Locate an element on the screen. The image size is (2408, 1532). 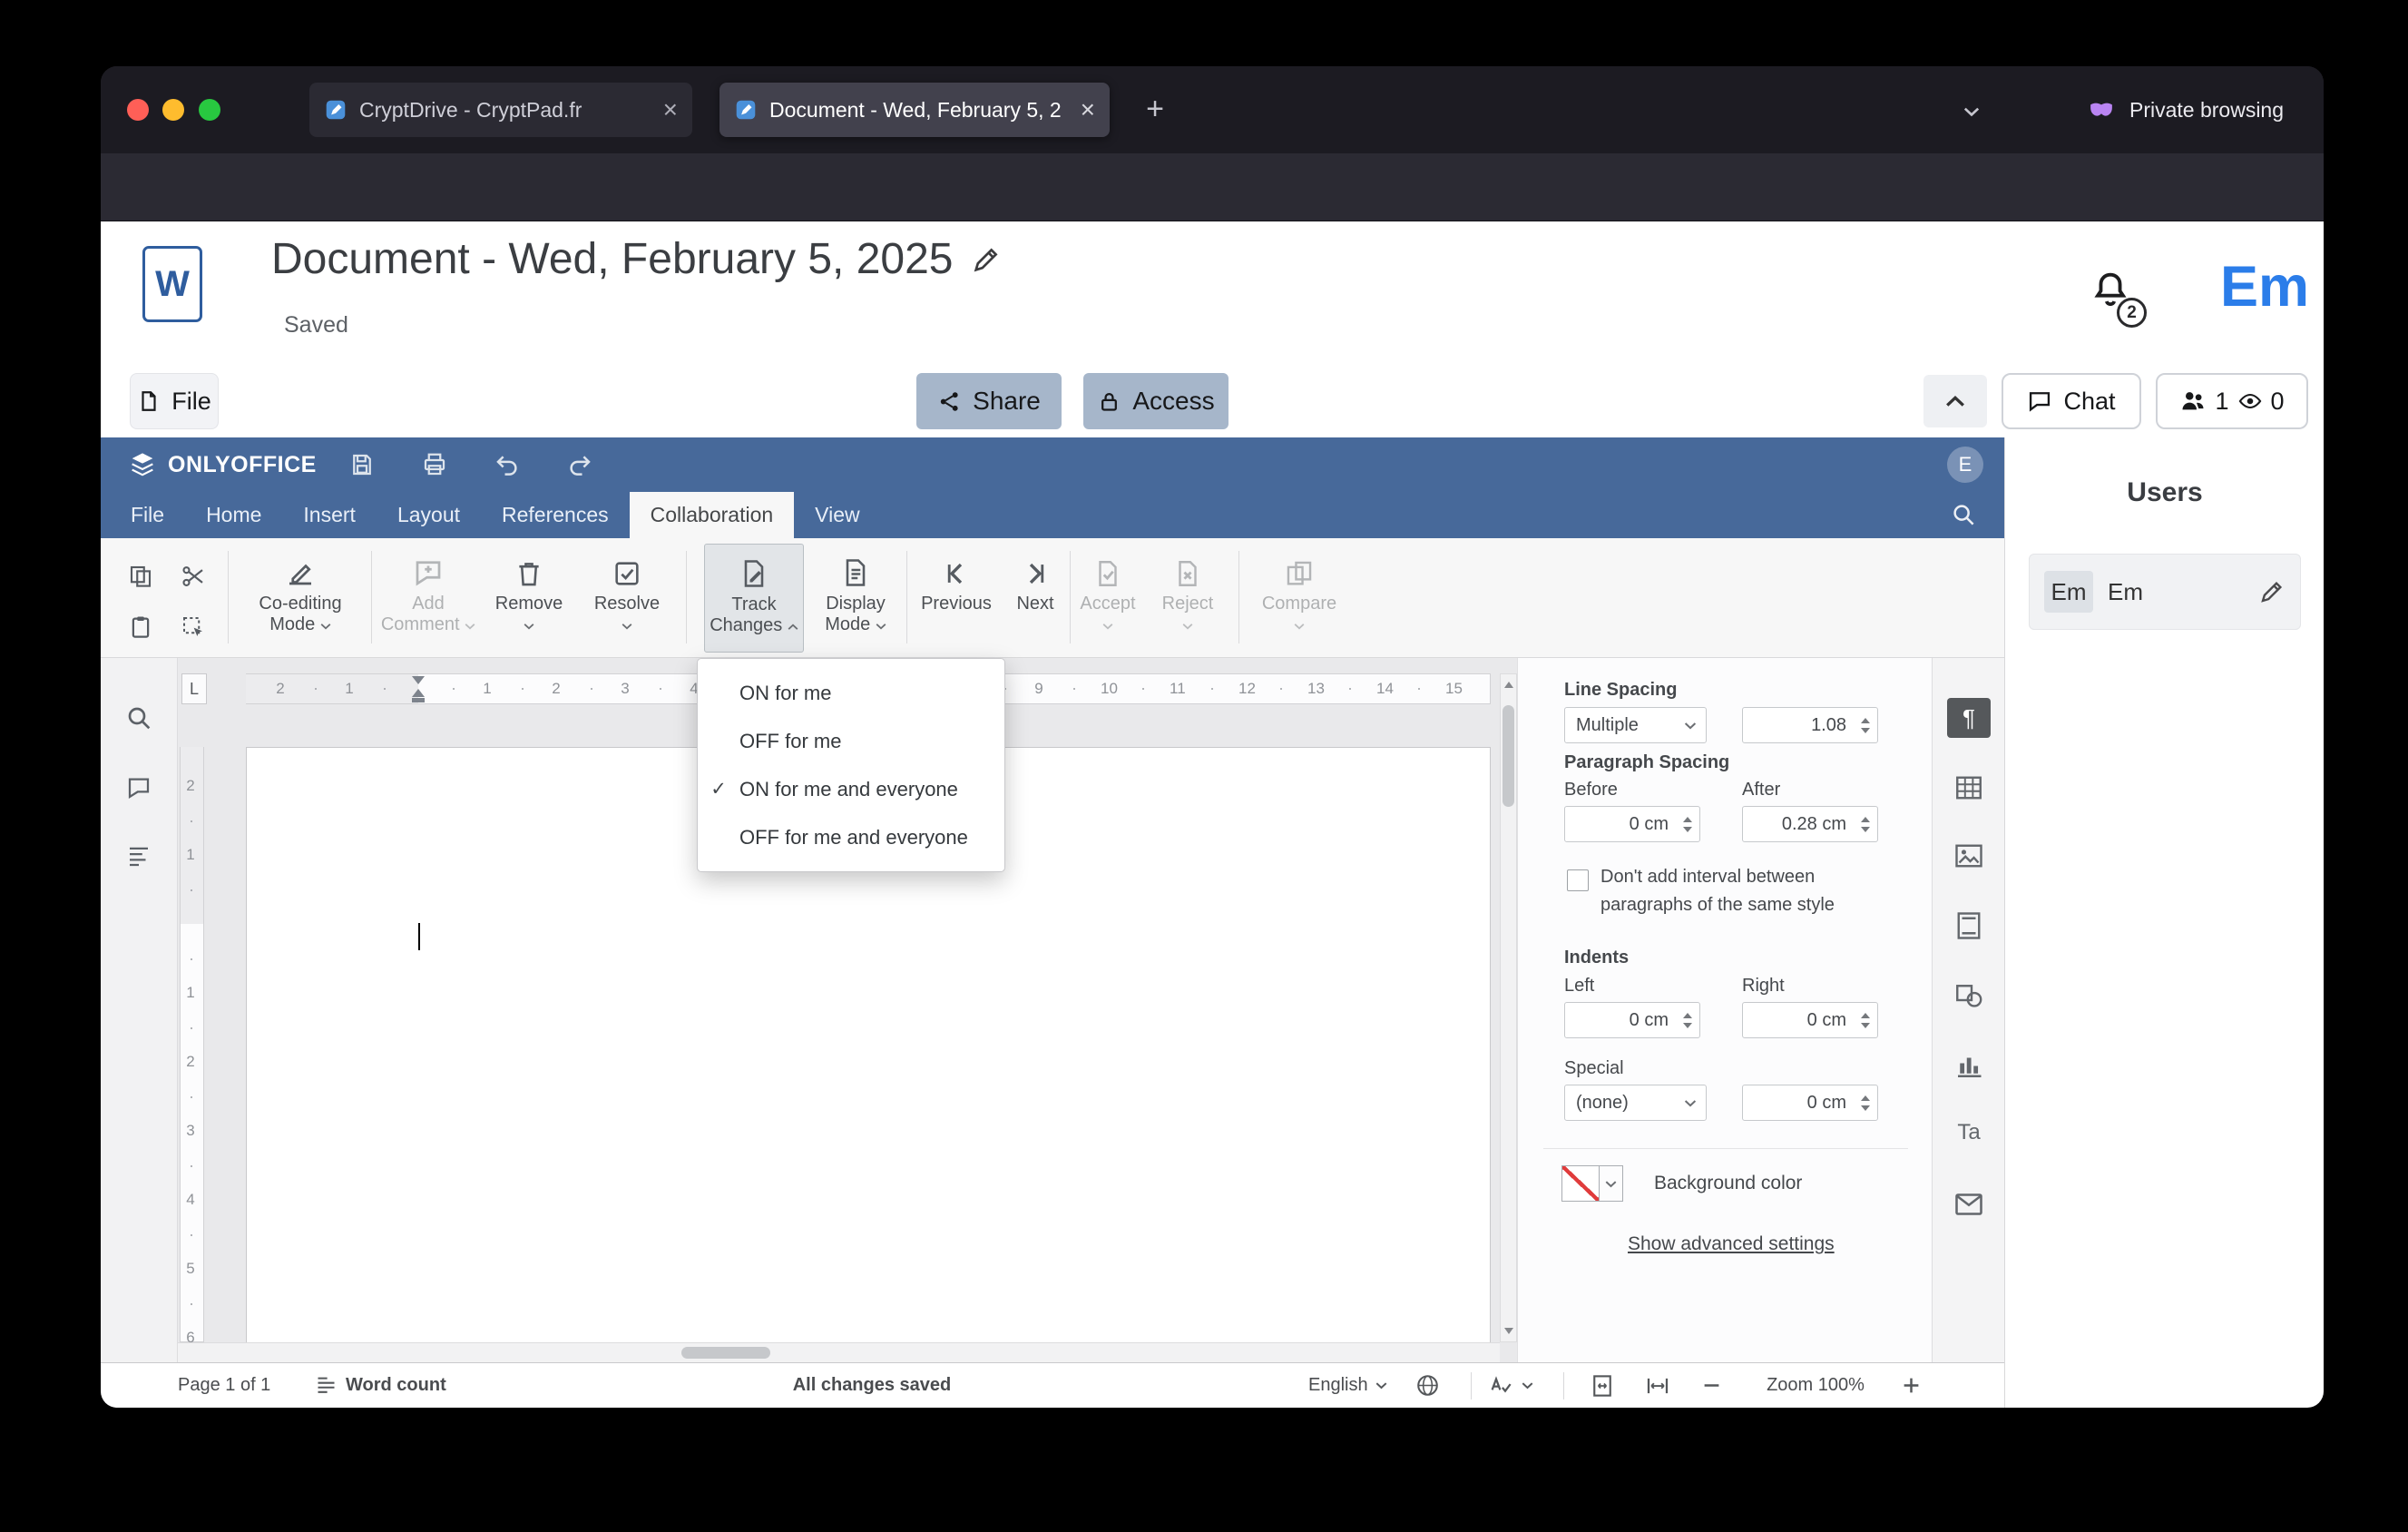
next-change-button: Next is located at coordinates (1035, 598).